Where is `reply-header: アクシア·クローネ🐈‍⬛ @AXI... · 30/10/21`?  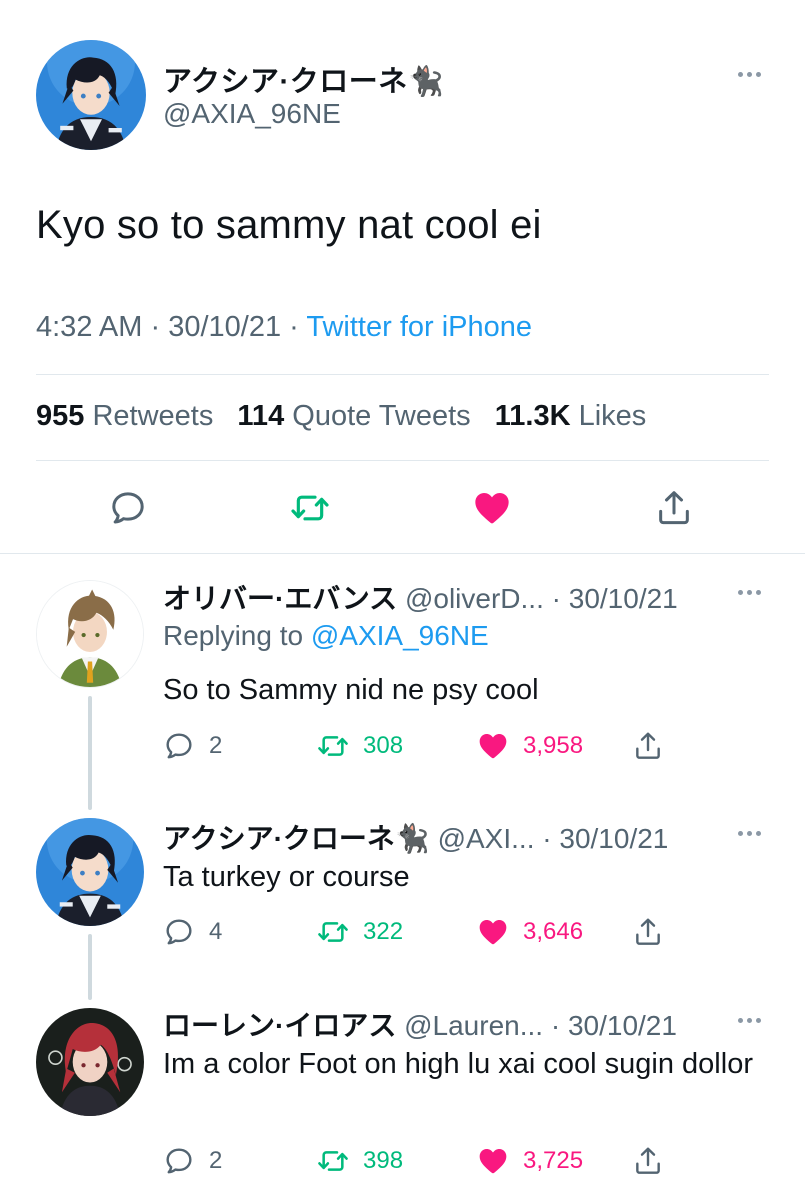 reply-header: アクシア·クローネ🐈‍⬛ @AXI... · 30/10/21 is located at coordinates (416, 838).